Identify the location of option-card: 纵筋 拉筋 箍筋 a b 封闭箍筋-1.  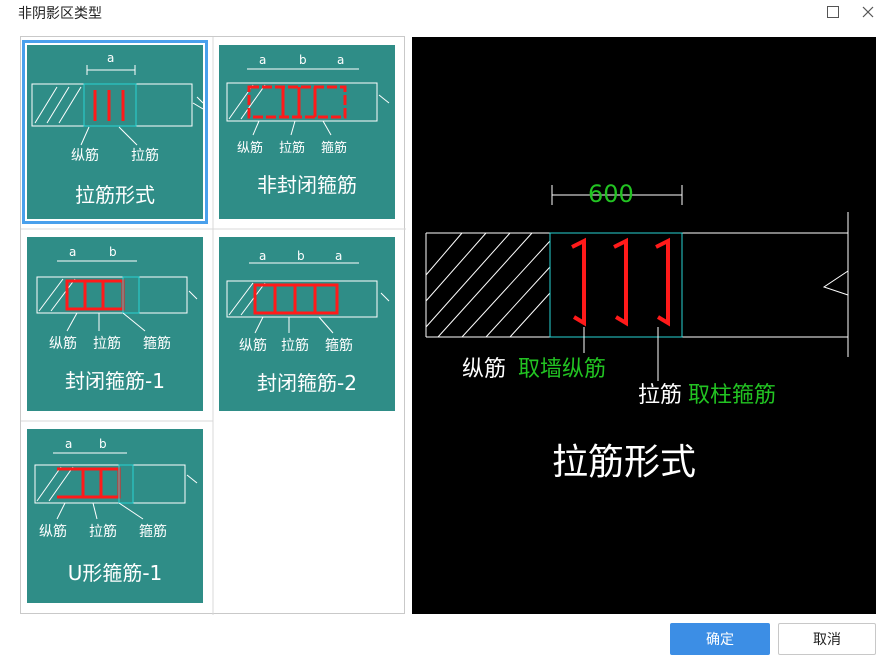
(115, 324).